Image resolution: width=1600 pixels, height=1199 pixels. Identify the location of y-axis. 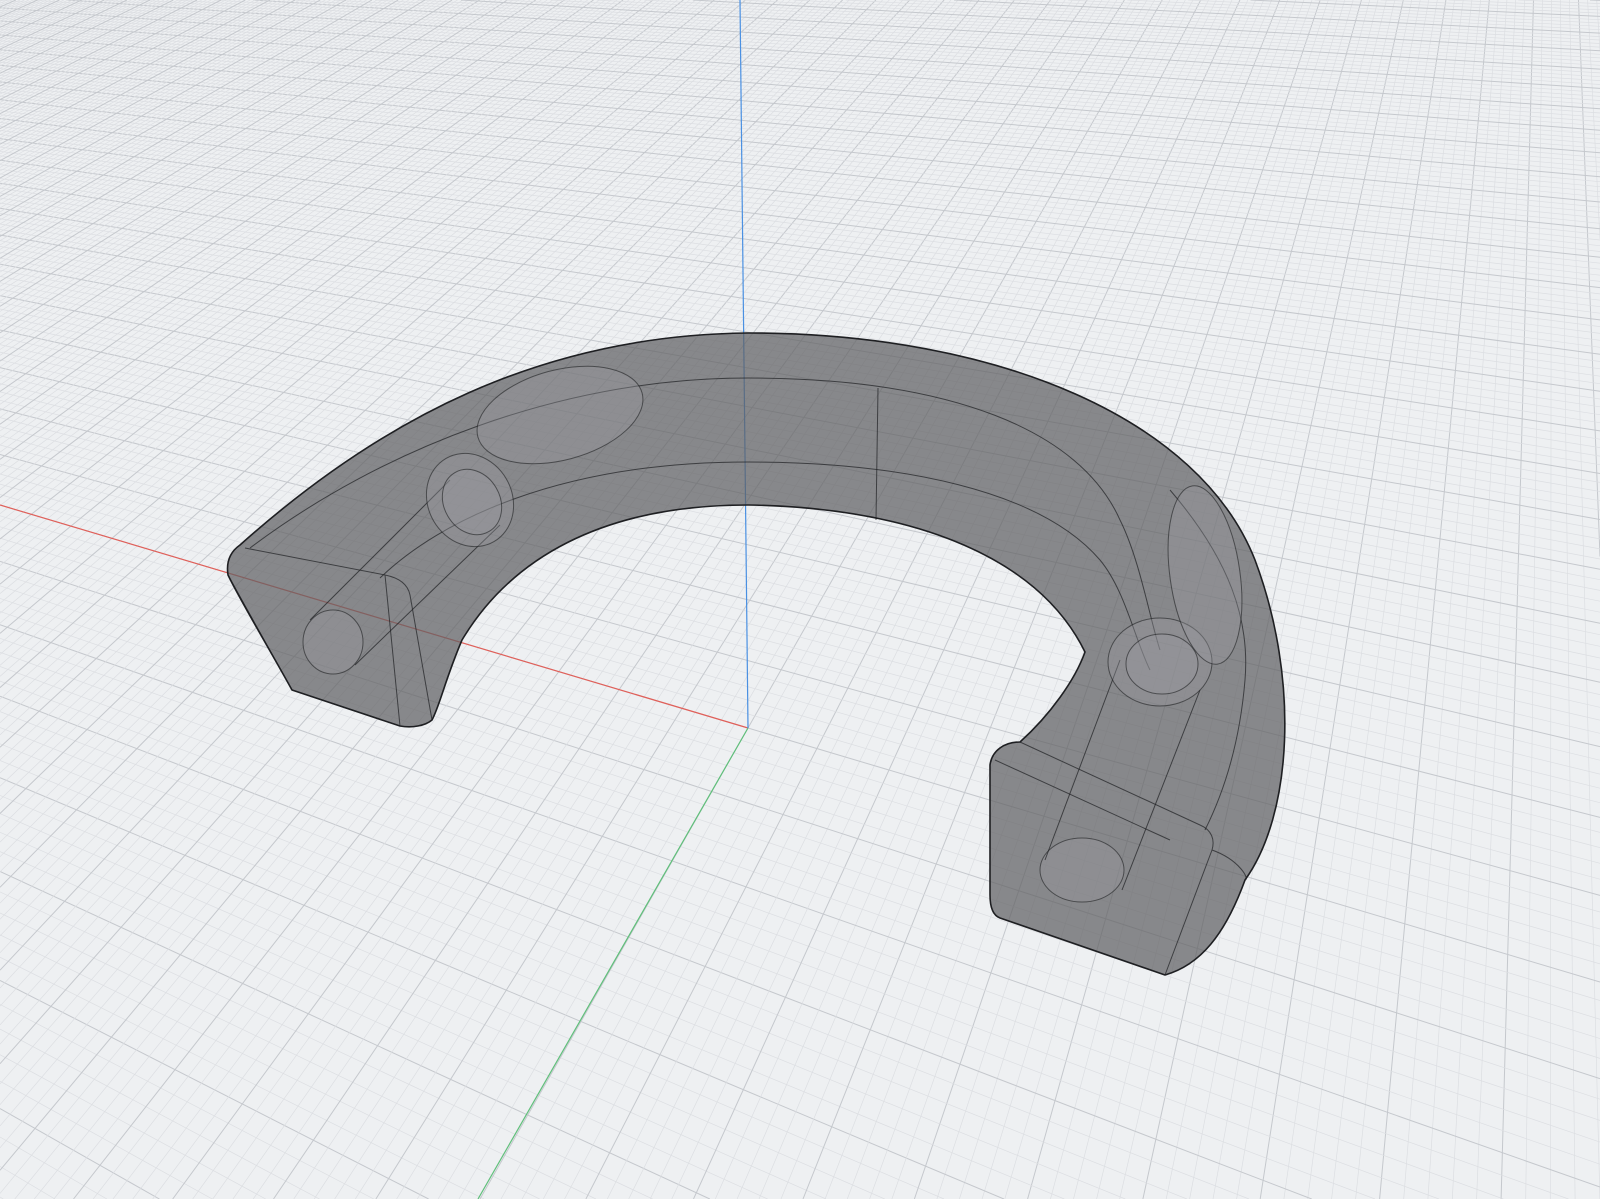
(613, 963).